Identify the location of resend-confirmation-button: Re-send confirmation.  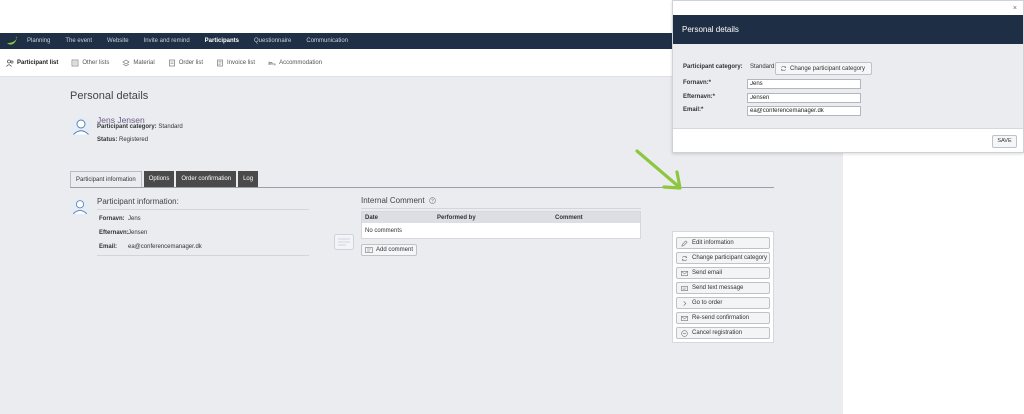
(723, 318).